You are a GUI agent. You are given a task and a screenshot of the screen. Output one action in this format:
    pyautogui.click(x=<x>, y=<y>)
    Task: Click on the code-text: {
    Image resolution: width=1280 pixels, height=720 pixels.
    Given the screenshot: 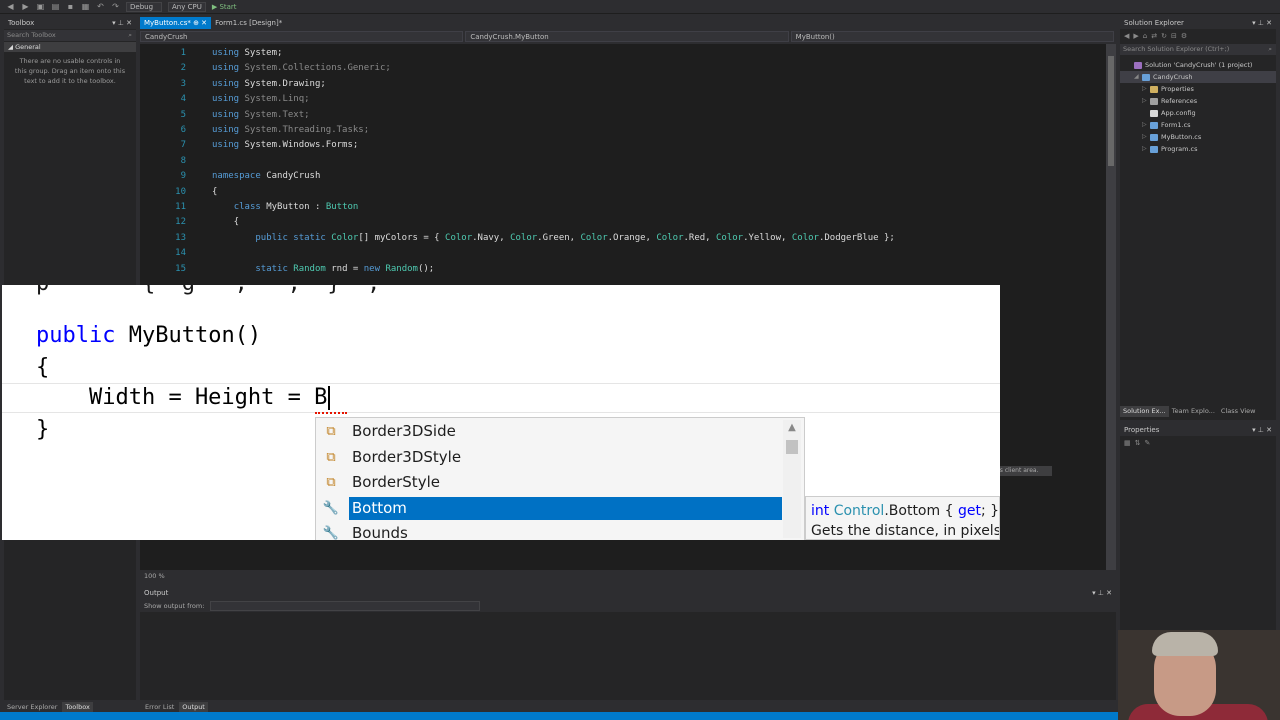 What is the action you would take?
    pyautogui.click(x=215, y=191)
    